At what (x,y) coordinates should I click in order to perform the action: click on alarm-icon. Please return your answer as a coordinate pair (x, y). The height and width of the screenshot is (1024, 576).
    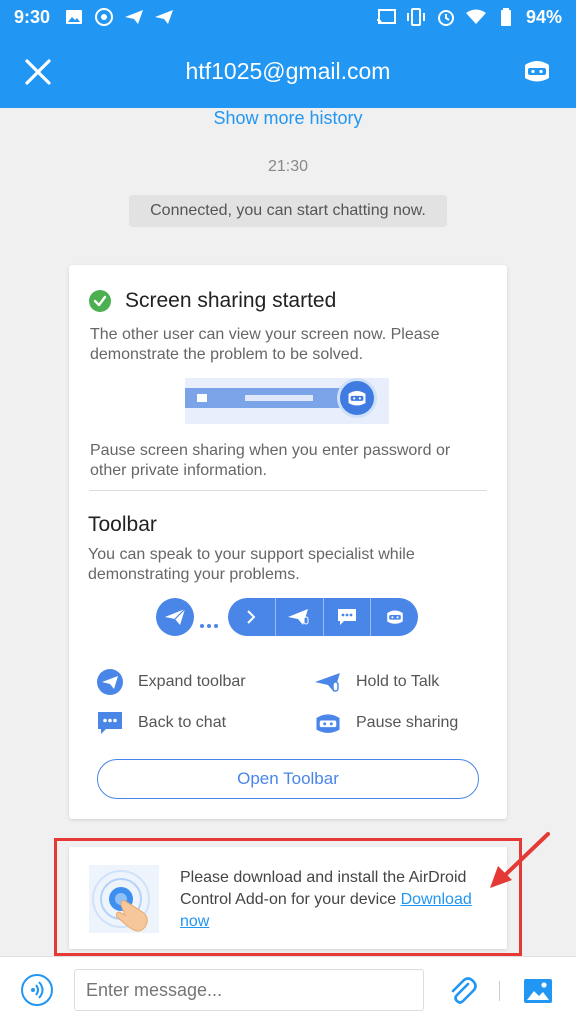
    Looking at the image, I should click on (446, 17).